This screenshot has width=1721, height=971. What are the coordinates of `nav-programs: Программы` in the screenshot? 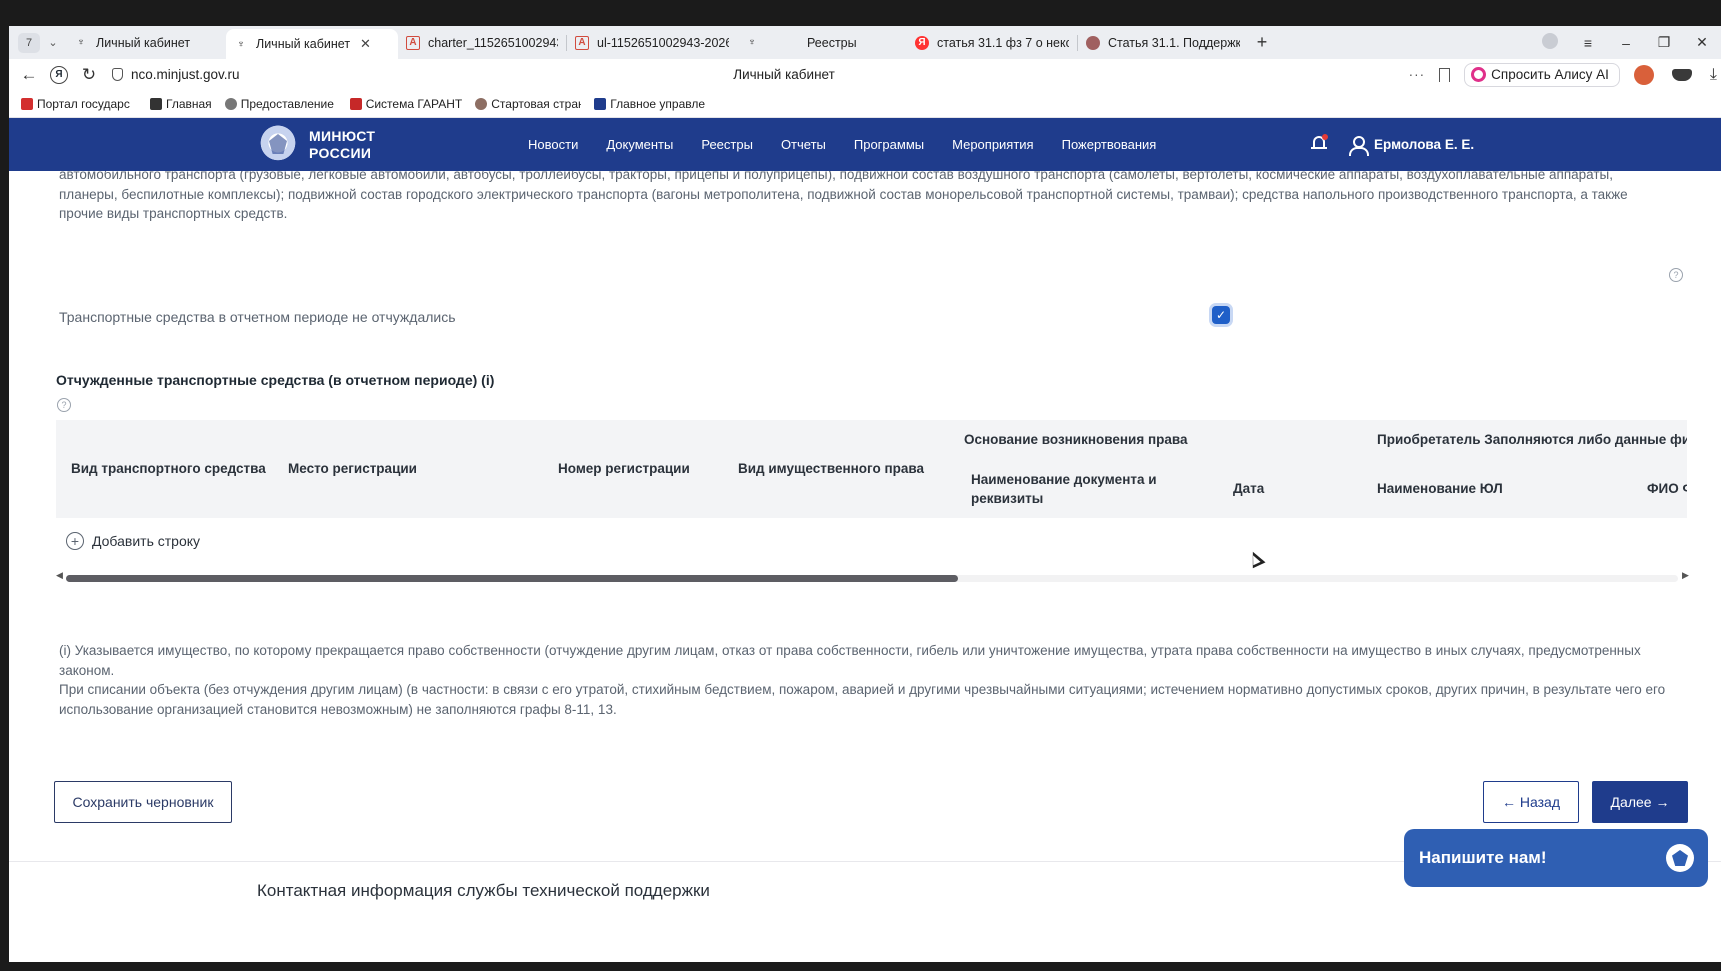 It's located at (889, 144).